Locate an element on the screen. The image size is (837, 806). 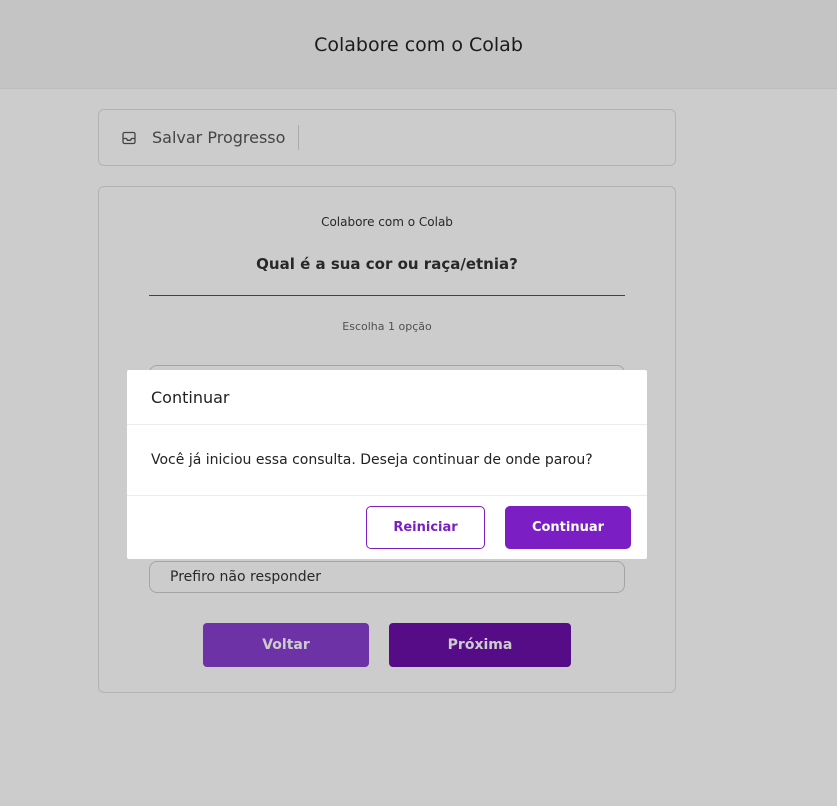
dialog-header: Continuar is located at coordinates (387, 397).